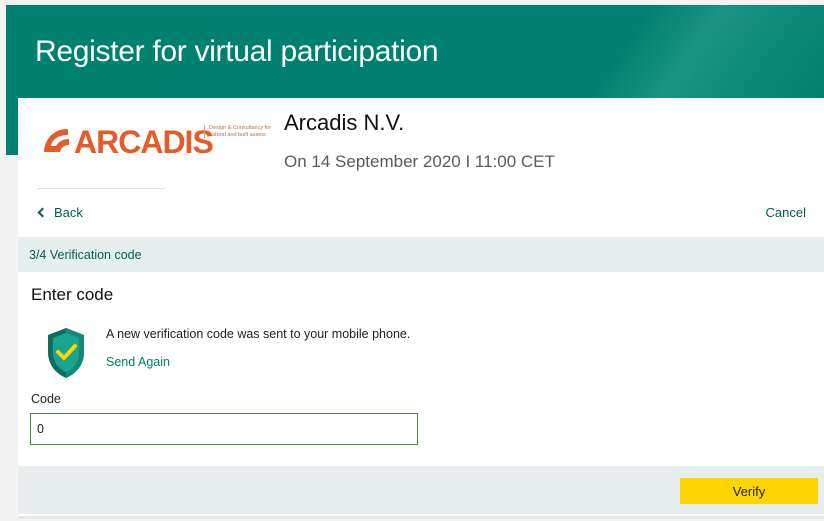 The height and width of the screenshot is (521, 824). I want to click on logo-divider, so click(101, 188).